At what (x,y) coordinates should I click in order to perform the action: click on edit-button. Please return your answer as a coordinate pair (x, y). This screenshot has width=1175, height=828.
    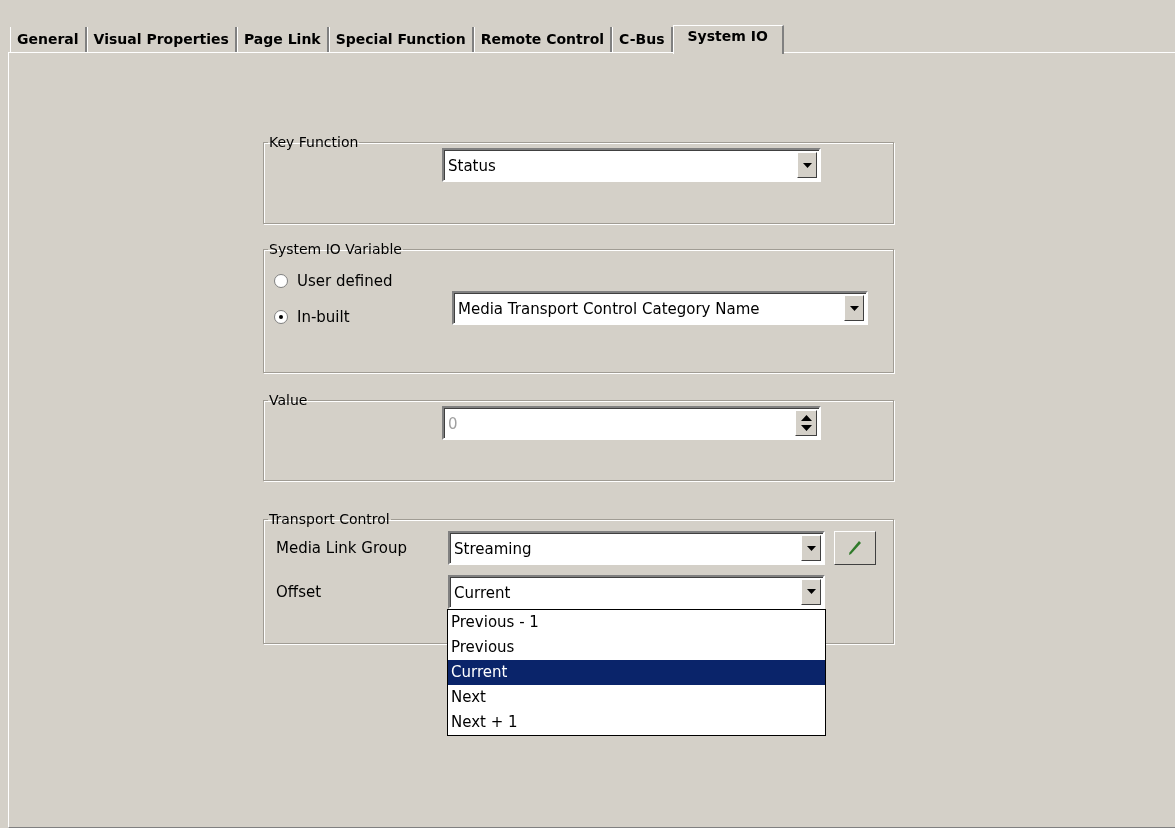
    Looking at the image, I should click on (855, 548).